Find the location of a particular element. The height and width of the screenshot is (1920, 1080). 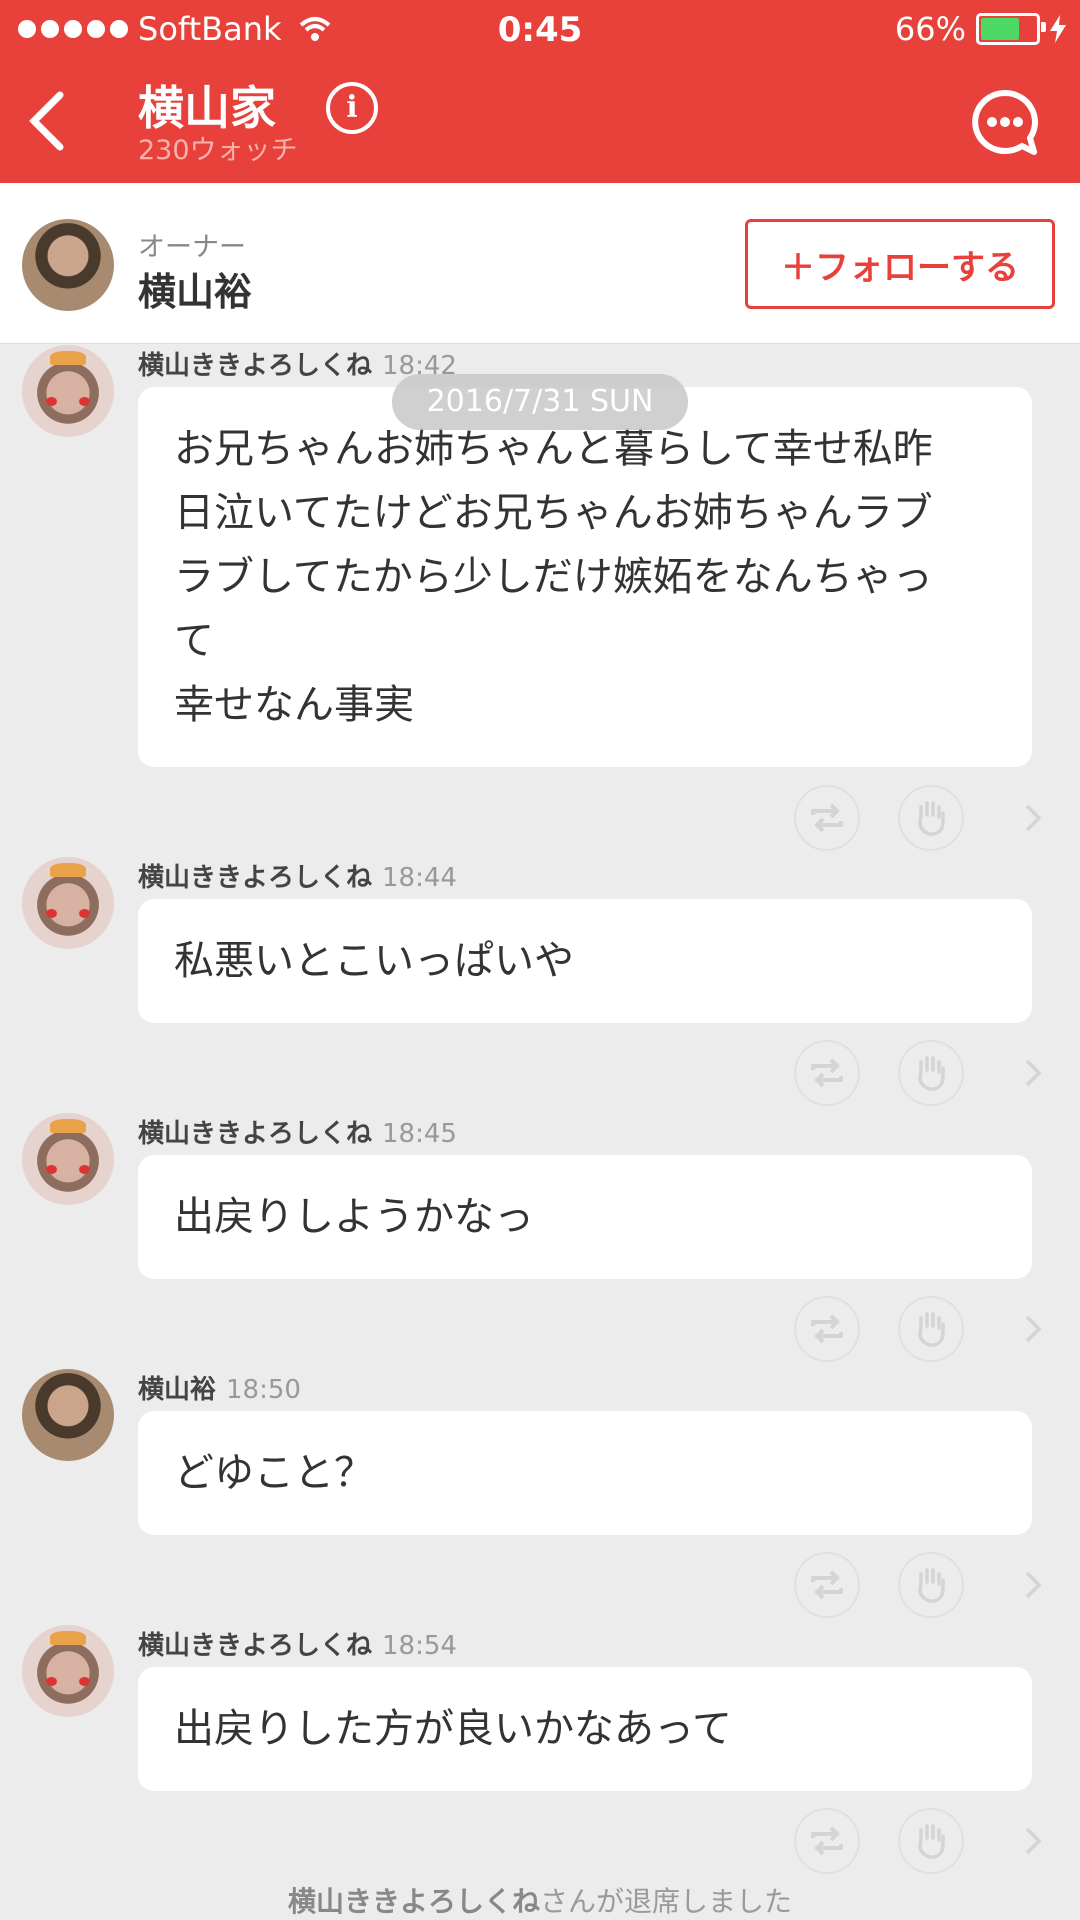

left-user-name: 横山ききよろしくね is located at coordinates (413, 1901).